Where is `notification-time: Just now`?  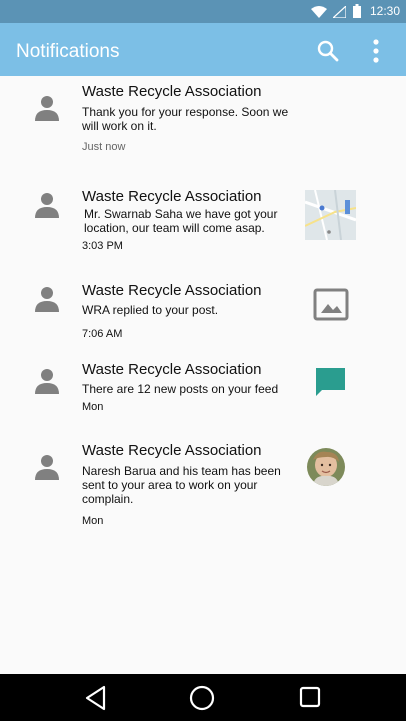 notification-time: Just now is located at coordinates (104, 147).